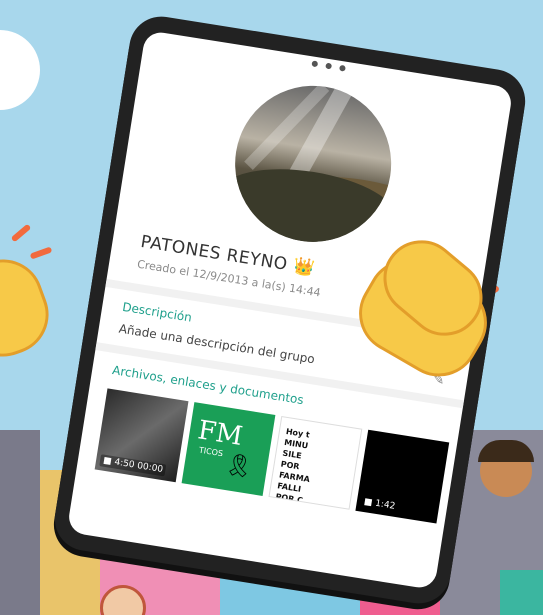 This screenshot has width=543, height=615. What do you see at coordinates (304, 268) in the screenshot?
I see `crown-icon: 👑` at bounding box center [304, 268].